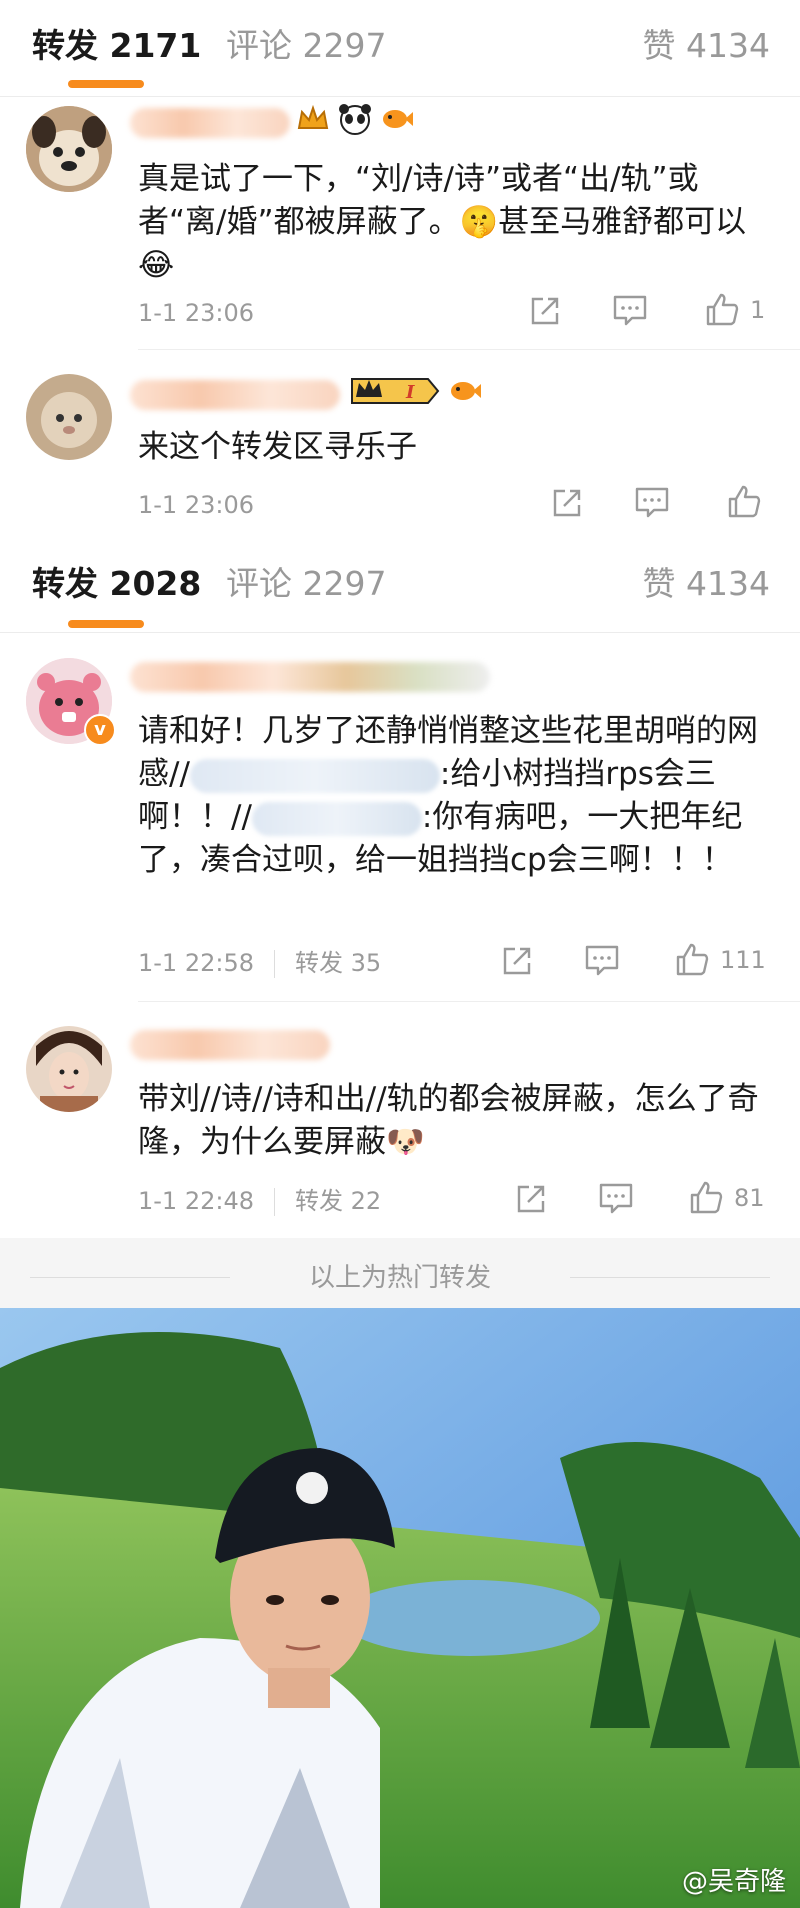 The height and width of the screenshot is (1908, 800). I want to click on user-badges, so click(355, 119).